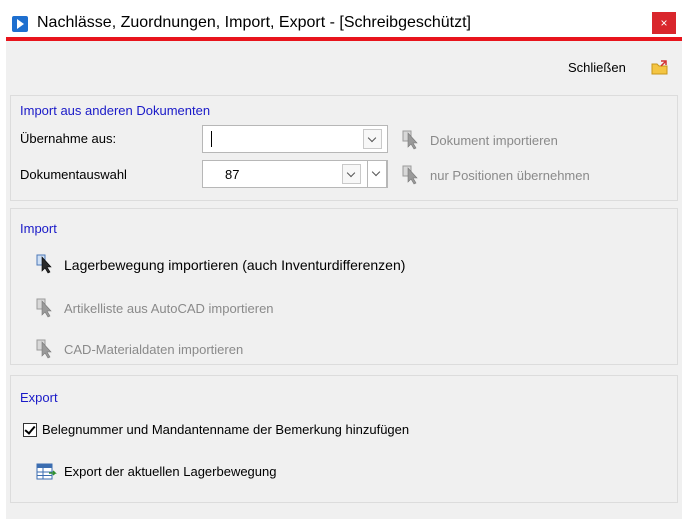 The image size is (682, 519). Describe the element at coordinates (20, 24) in the screenshot. I see `app-icon` at that location.